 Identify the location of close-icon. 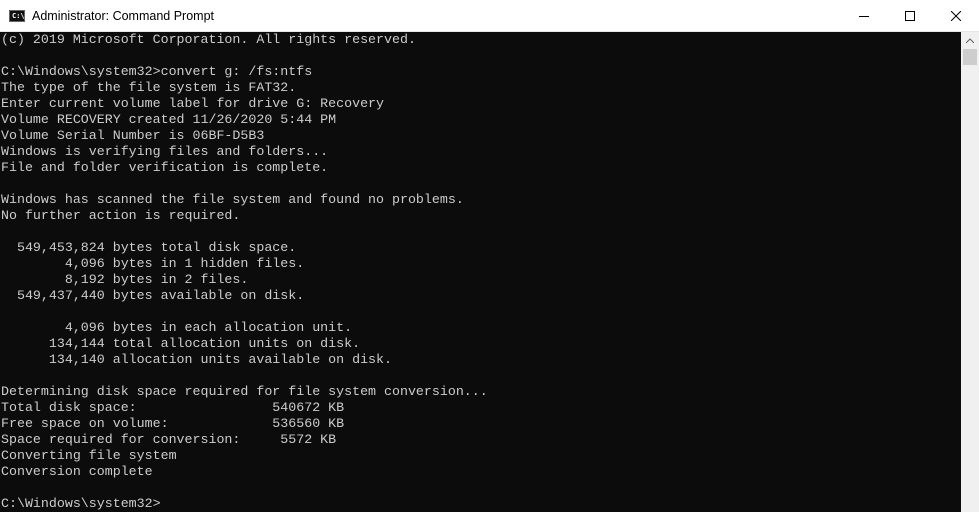
(956, 15).